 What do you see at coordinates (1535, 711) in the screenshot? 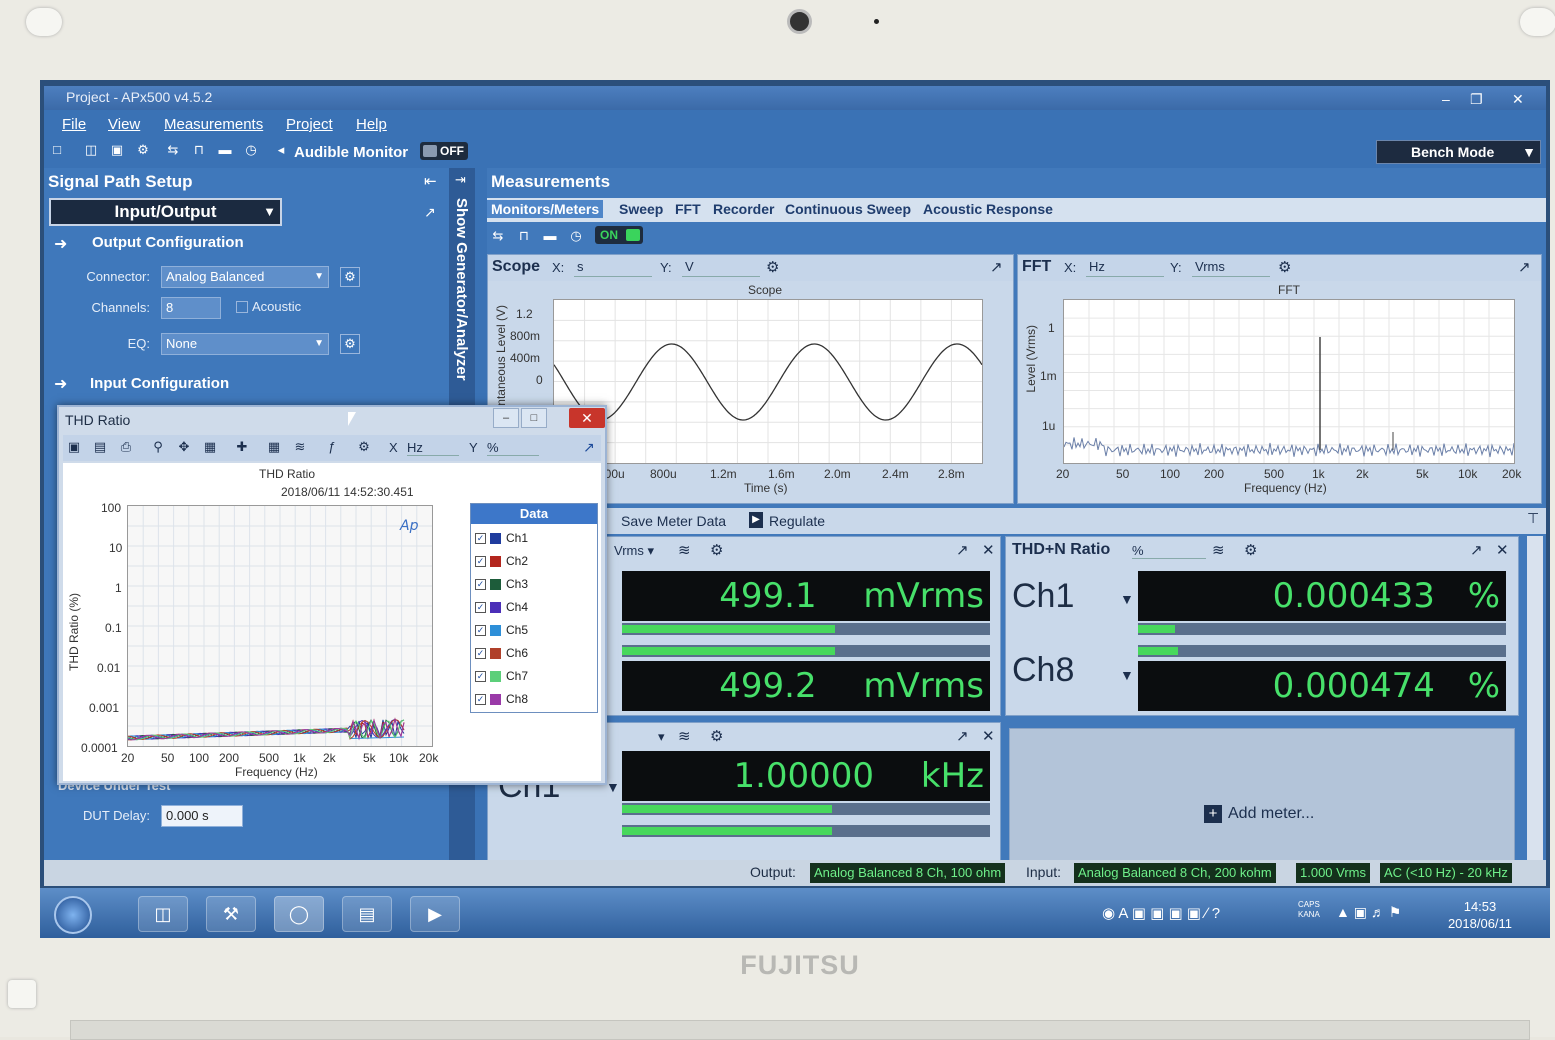
I see `scrollbar` at bounding box center [1535, 711].